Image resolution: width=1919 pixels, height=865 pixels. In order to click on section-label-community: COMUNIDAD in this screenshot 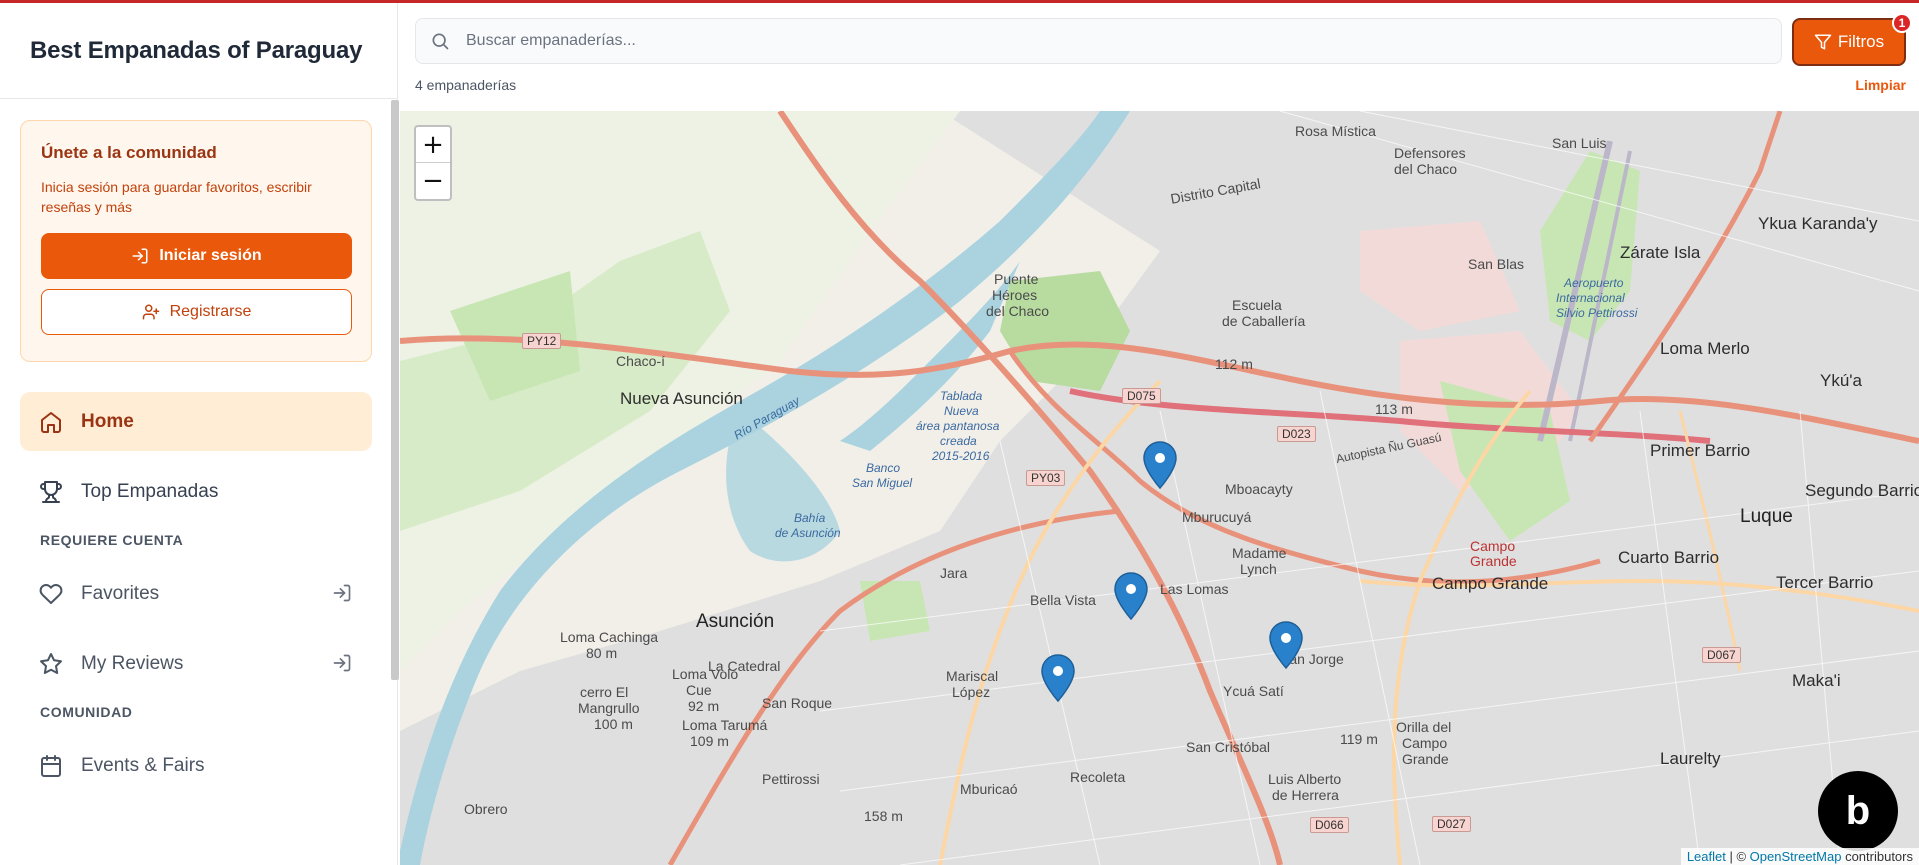, I will do `click(86, 712)`.